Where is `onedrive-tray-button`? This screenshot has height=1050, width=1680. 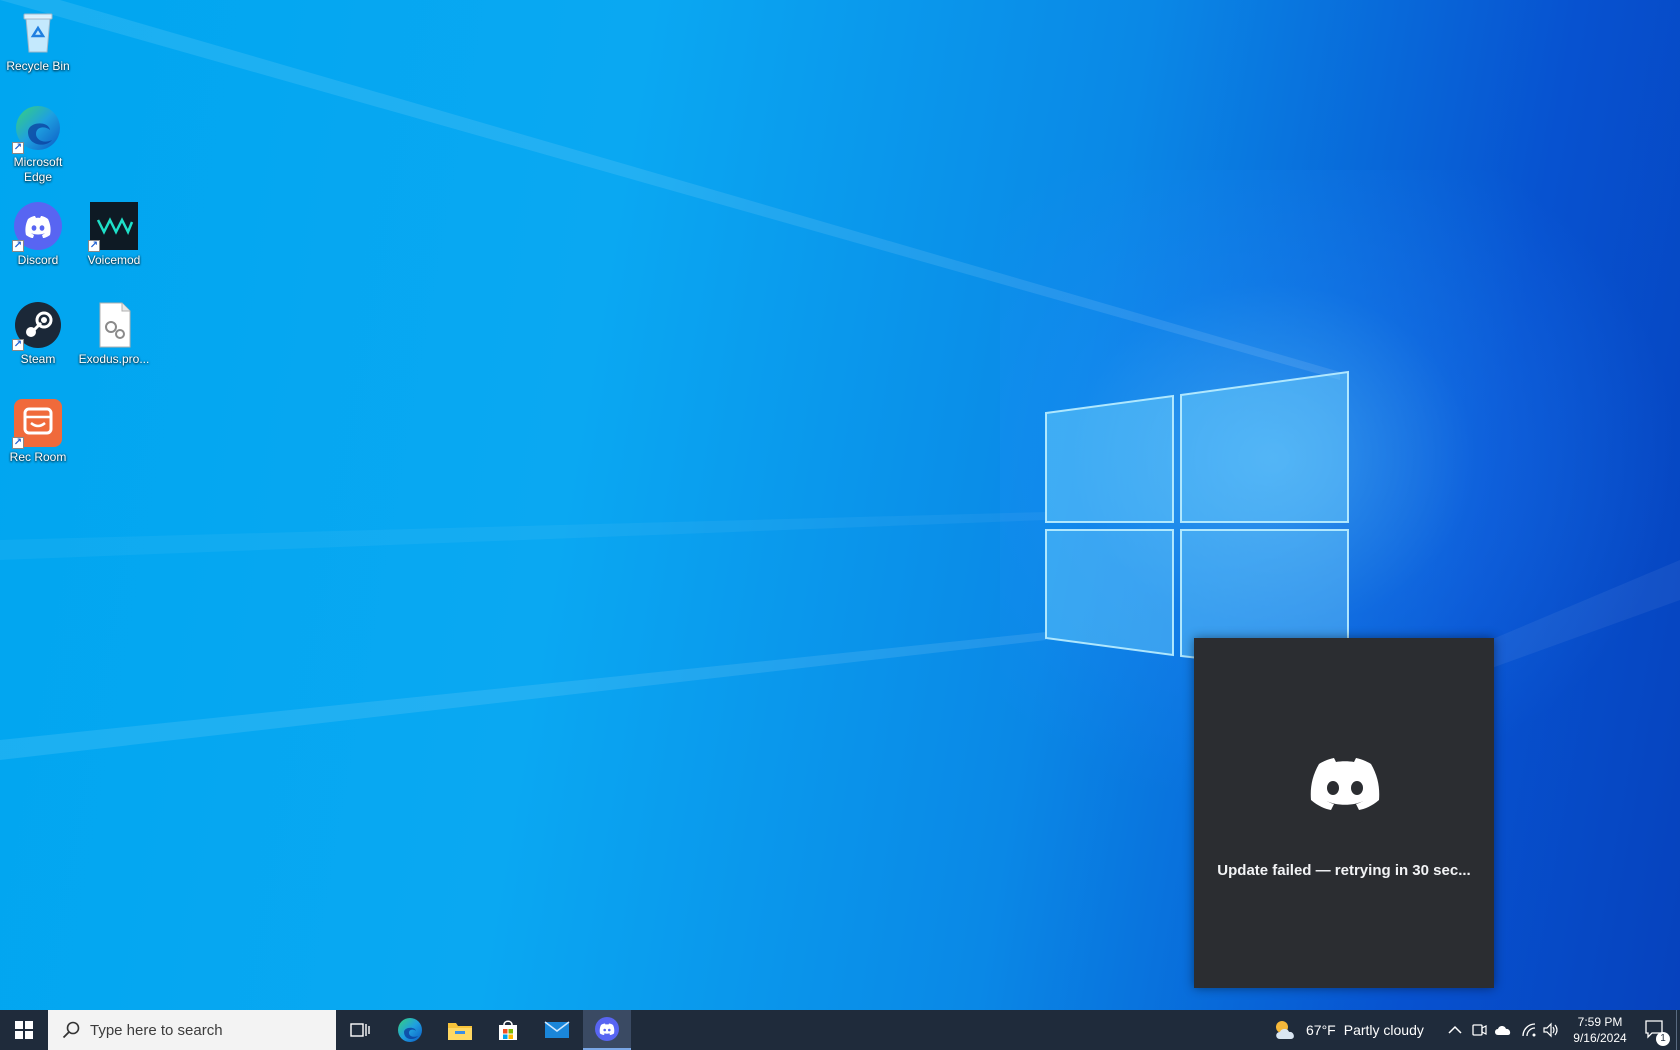
onedrive-tray-button is located at coordinates (1503, 1030).